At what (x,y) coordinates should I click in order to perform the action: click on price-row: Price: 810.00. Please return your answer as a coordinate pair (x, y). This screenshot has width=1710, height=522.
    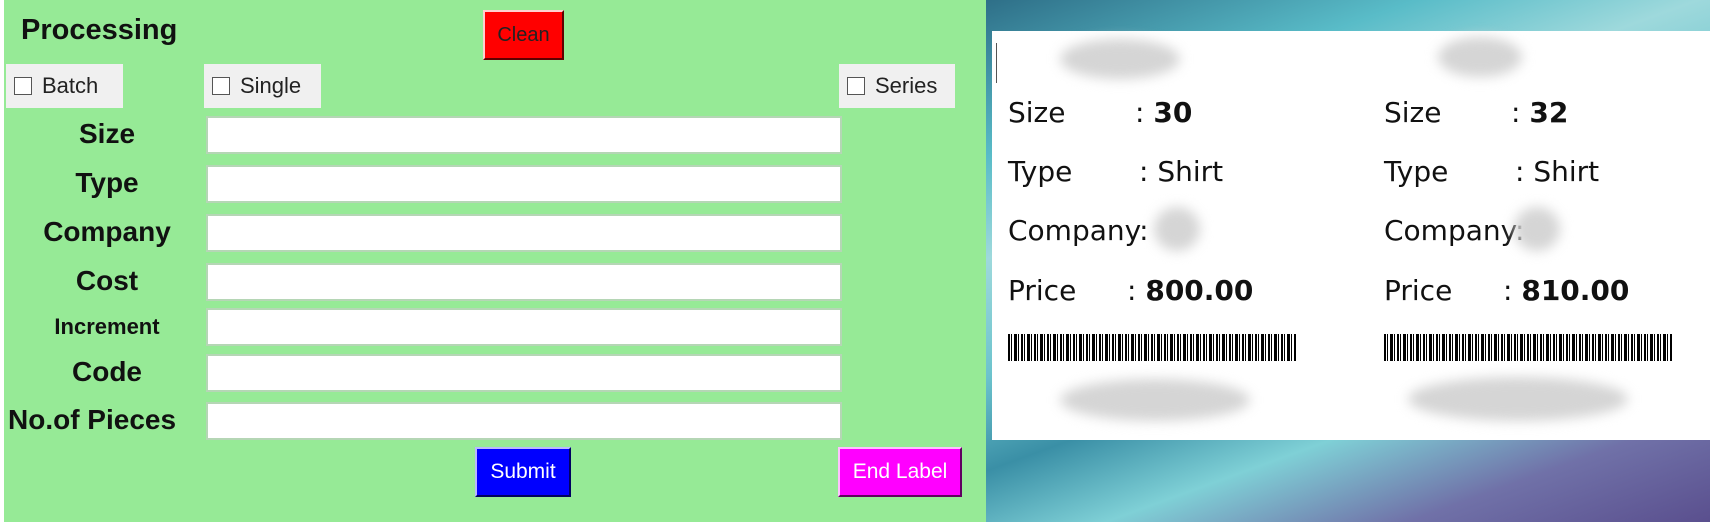
    Looking at the image, I should click on (1506, 290).